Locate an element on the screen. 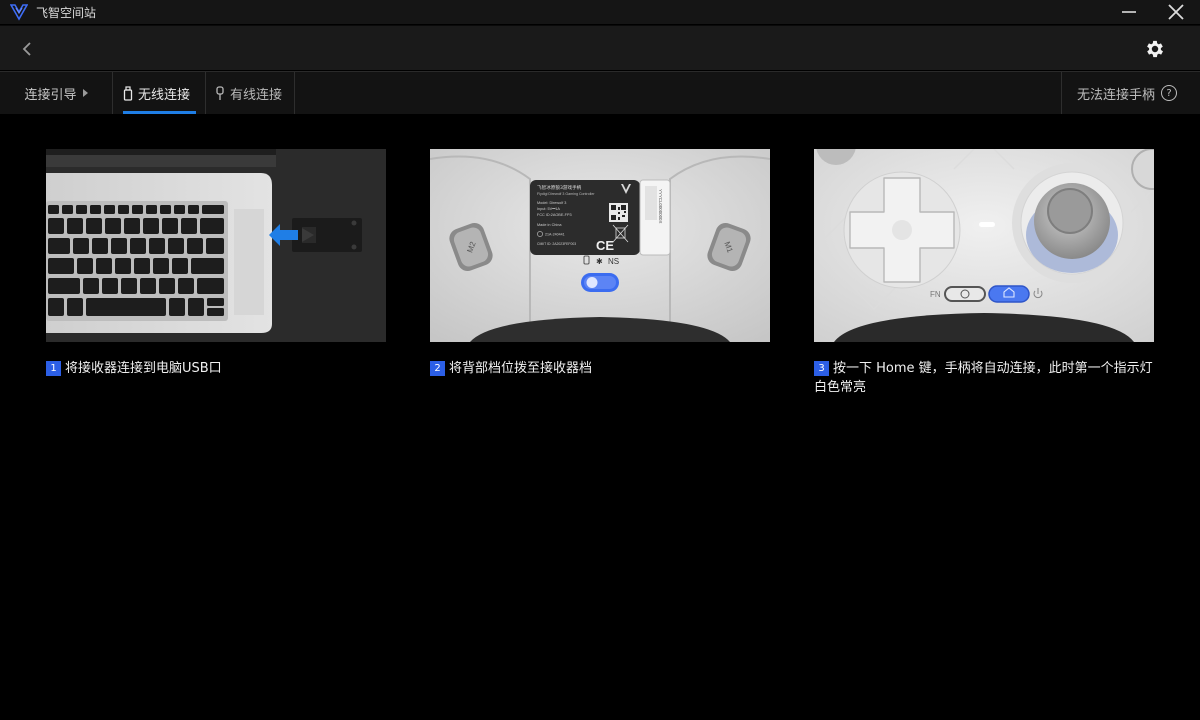 Image resolution: width=1200 pixels, height=720 pixels. active-tab-indicator is located at coordinates (159, 112).